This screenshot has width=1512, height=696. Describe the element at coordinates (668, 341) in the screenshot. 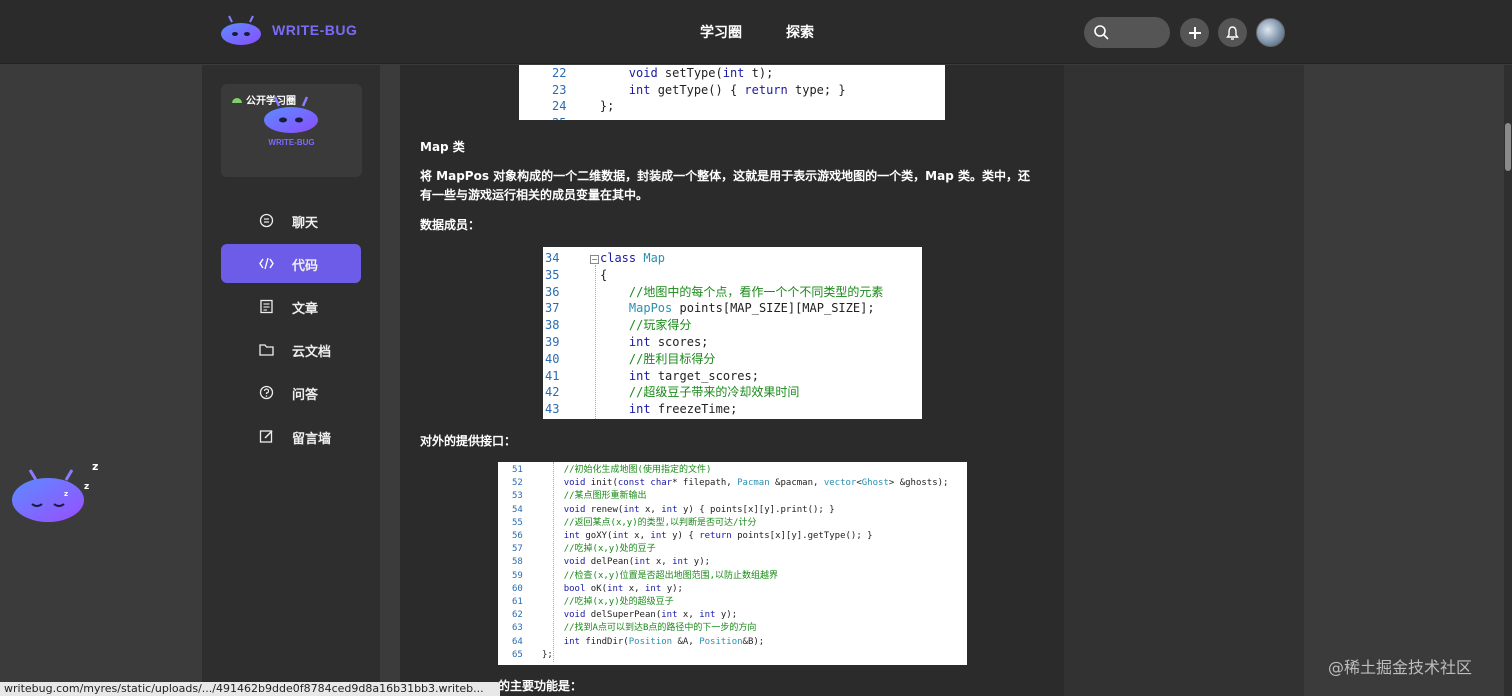

I see `code-text: int scores;` at that location.